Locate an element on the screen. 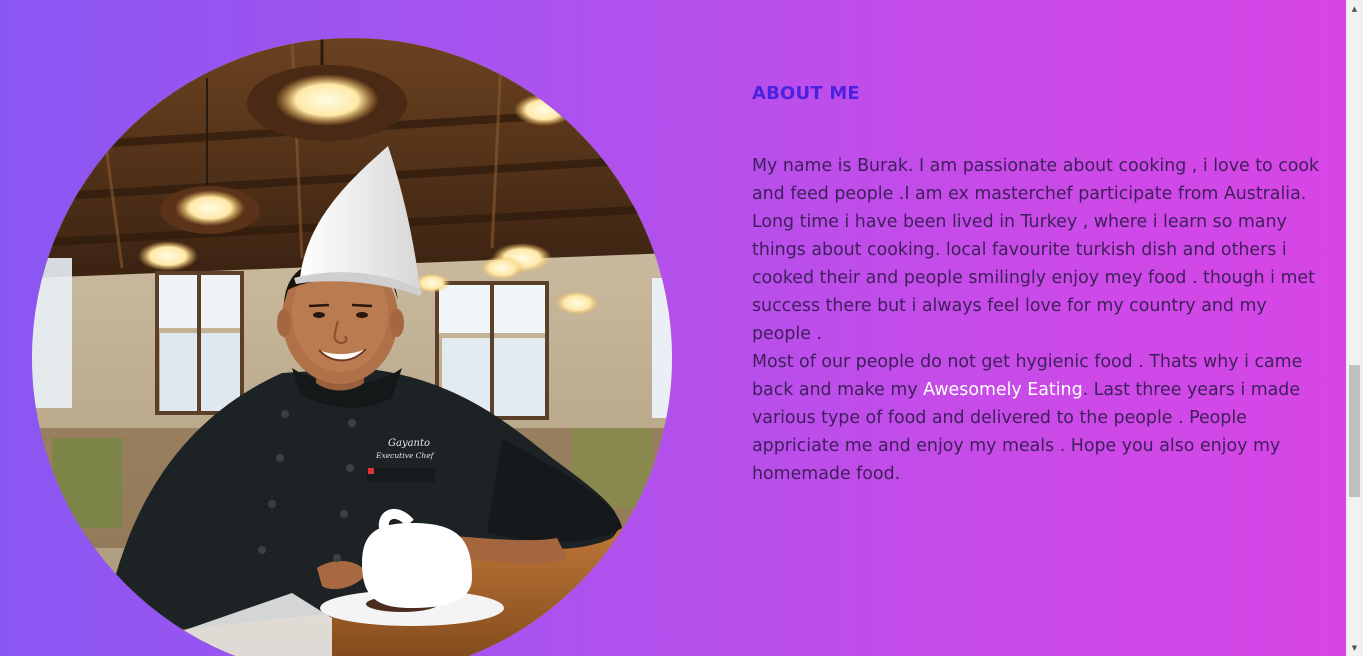  vertical-scrollbar: ▲ ▼ is located at coordinates (1354, 328).